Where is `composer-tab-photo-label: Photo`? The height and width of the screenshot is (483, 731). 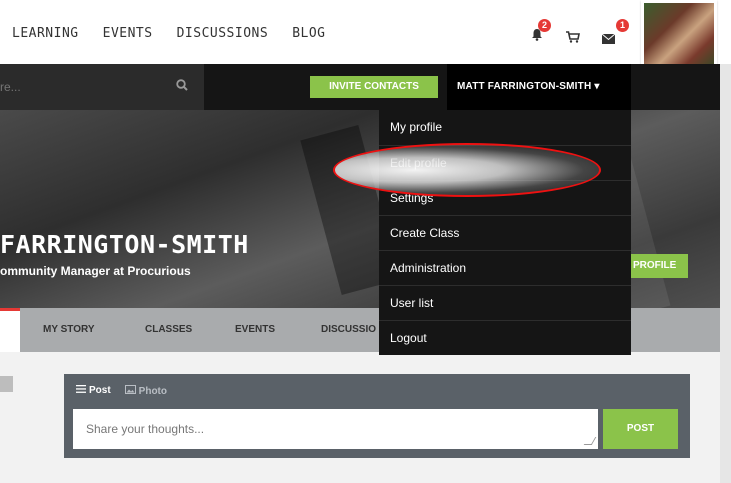 composer-tab-photo-label: Photo is located at coordinates (152, 391).